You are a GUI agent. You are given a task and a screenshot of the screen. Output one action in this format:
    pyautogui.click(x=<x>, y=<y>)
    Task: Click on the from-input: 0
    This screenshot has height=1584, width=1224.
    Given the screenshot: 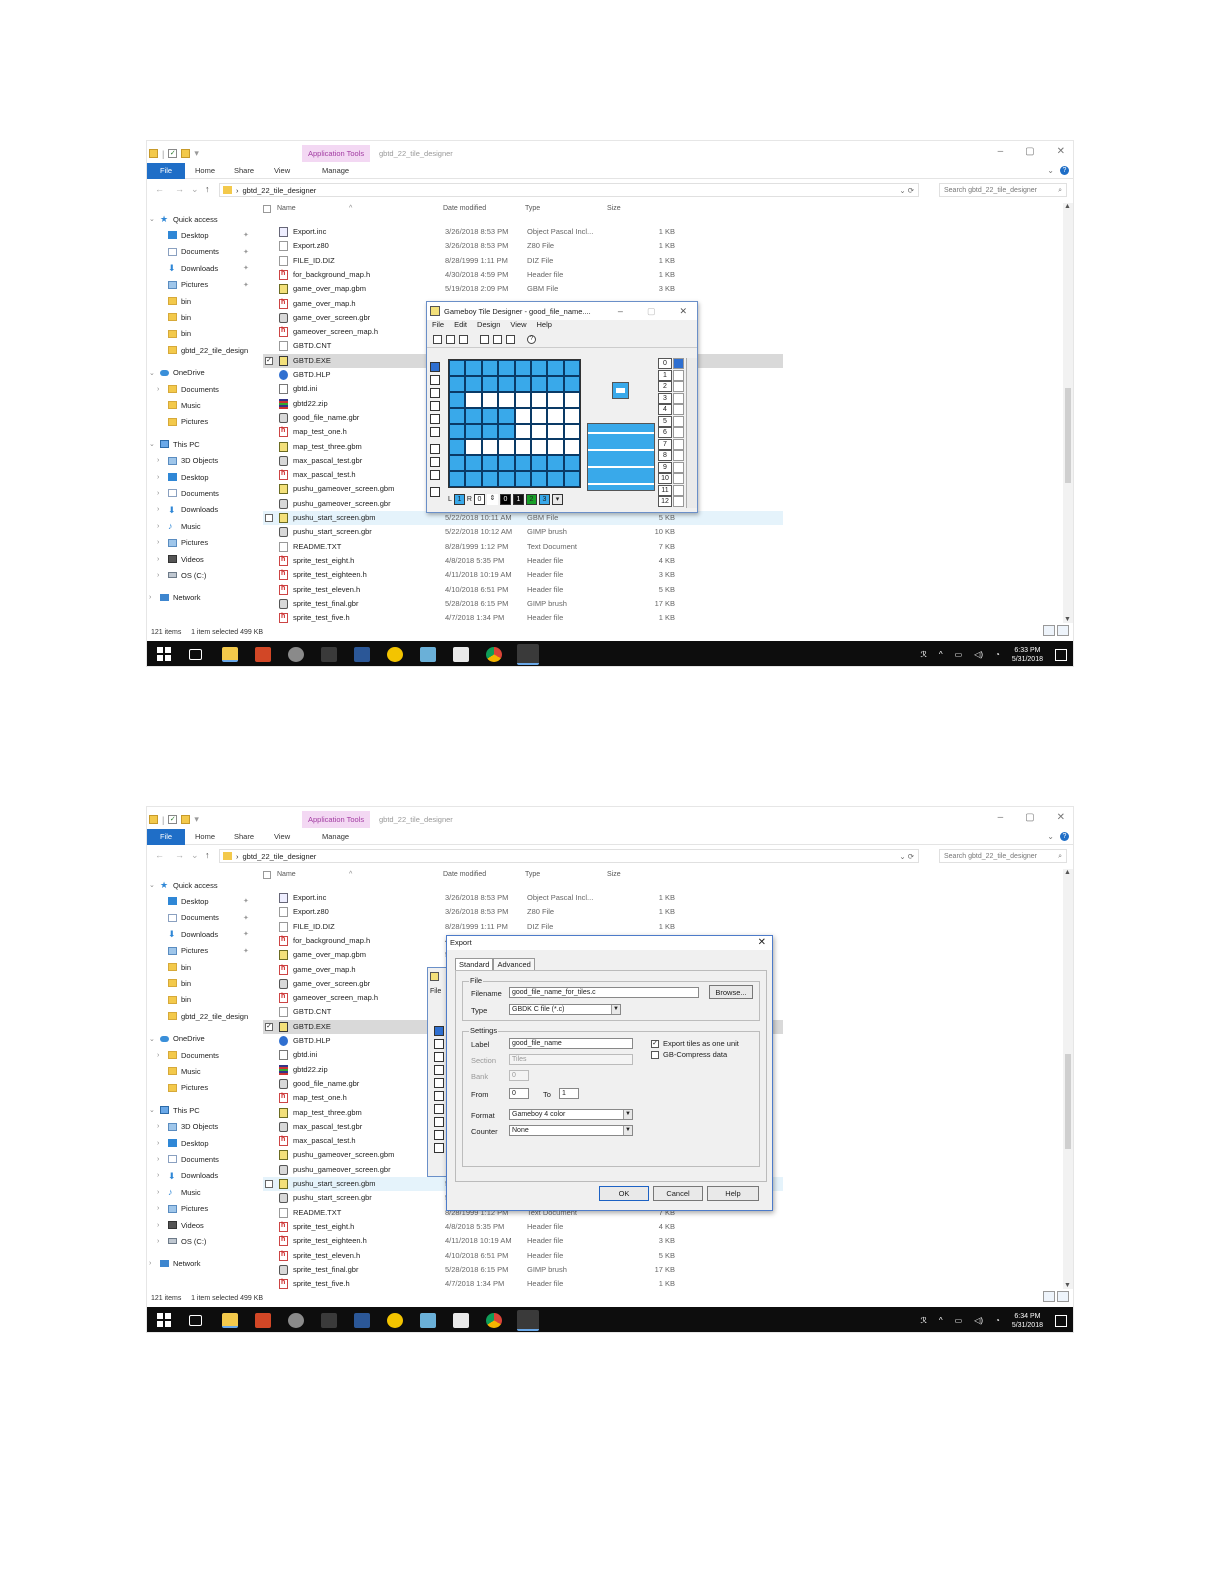 What is the action you would take?
    pyautogui.click(x=519, y=1093)
    